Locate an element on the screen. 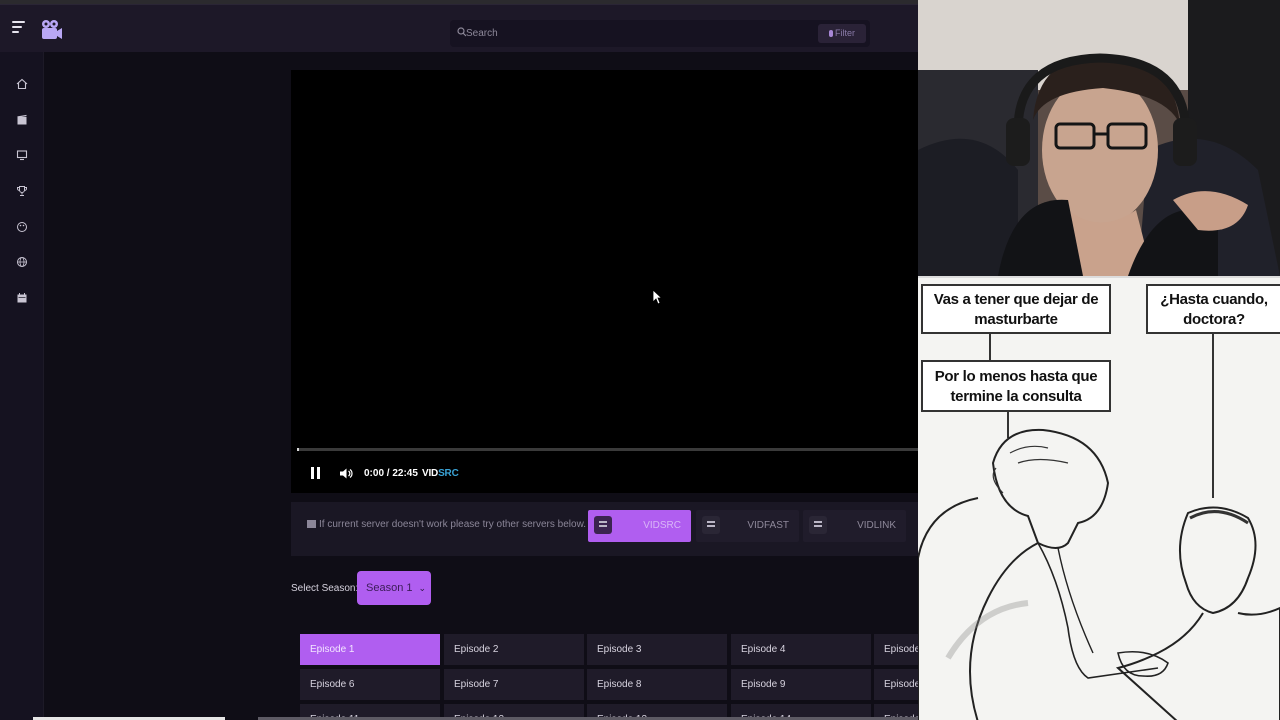 The image size is (1280, 720). sidebar-item-calendar is located at coordinates (21, 297).